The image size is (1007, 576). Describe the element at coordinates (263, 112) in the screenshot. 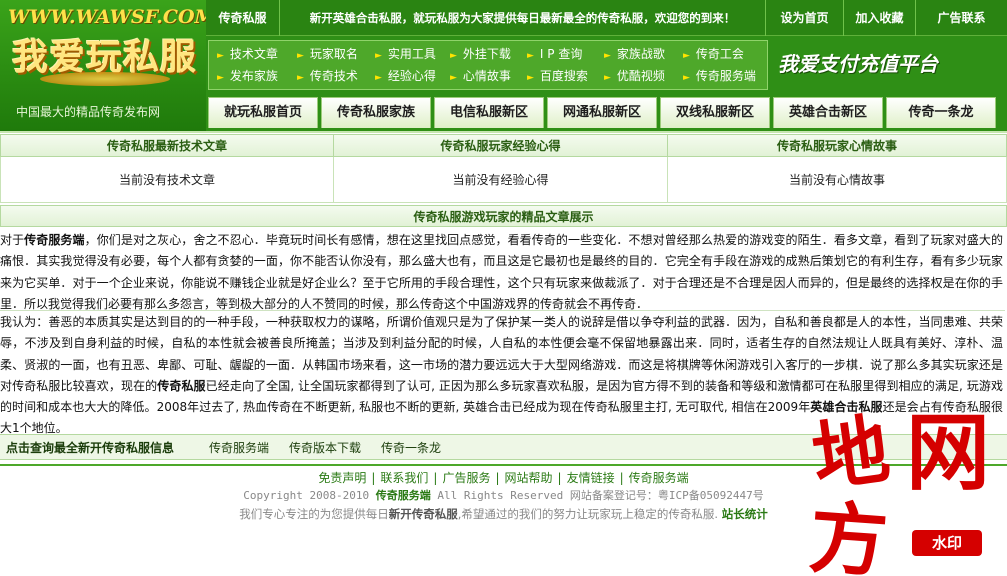

I see `tab-home: 就玩私服首页` at that location.